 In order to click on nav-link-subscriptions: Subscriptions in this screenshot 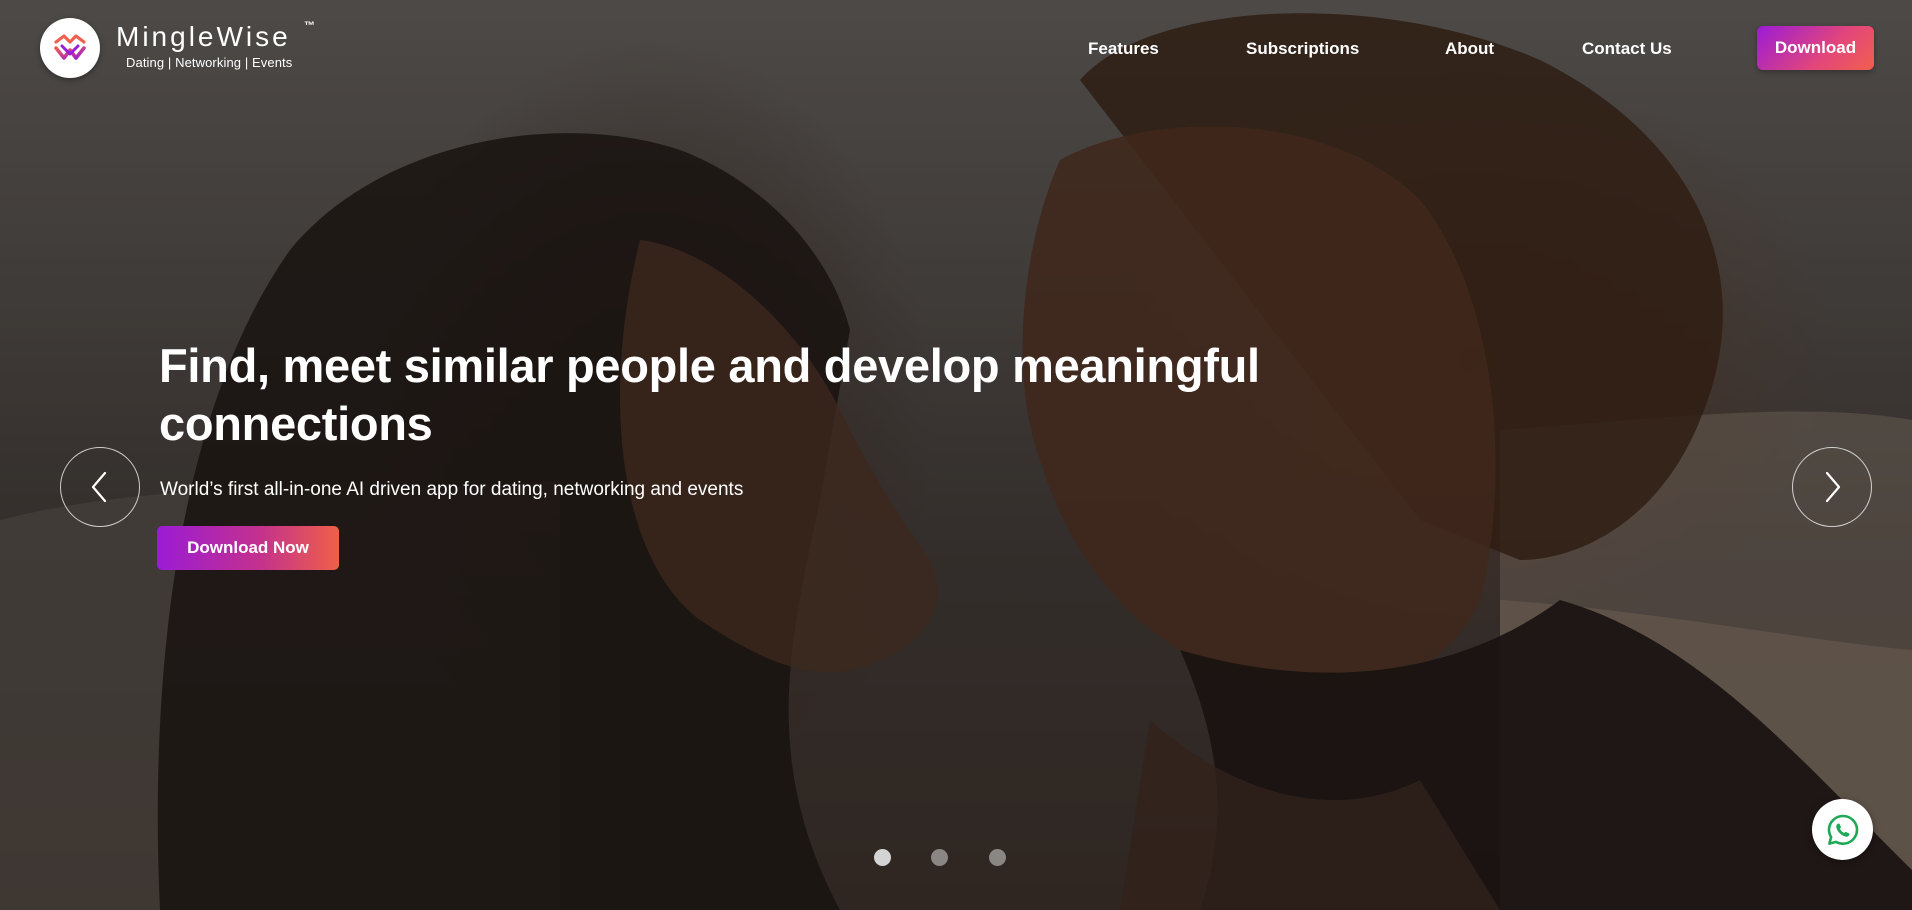, I will do `click(1302, 49)`.